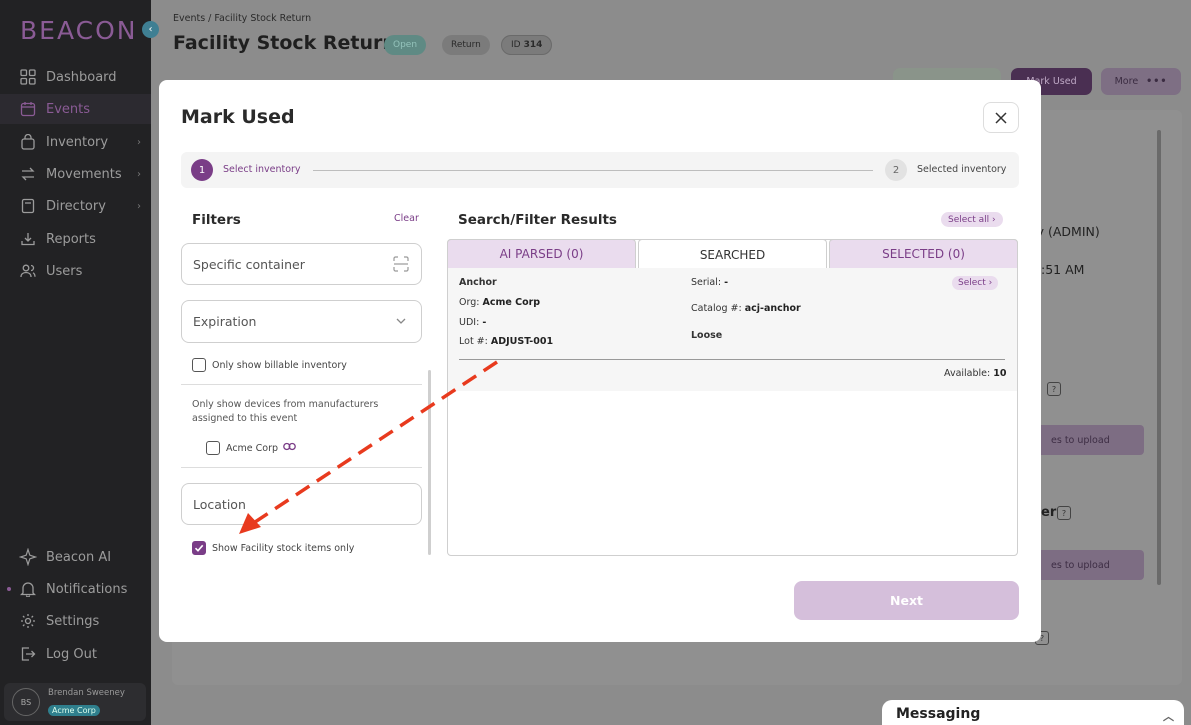 Image resolution: width=1191 pixels, height=725 pixels. Describe the element at coordinates (68, 109) in the screenshot. I see `sidebar-item-label: Events` at that location.